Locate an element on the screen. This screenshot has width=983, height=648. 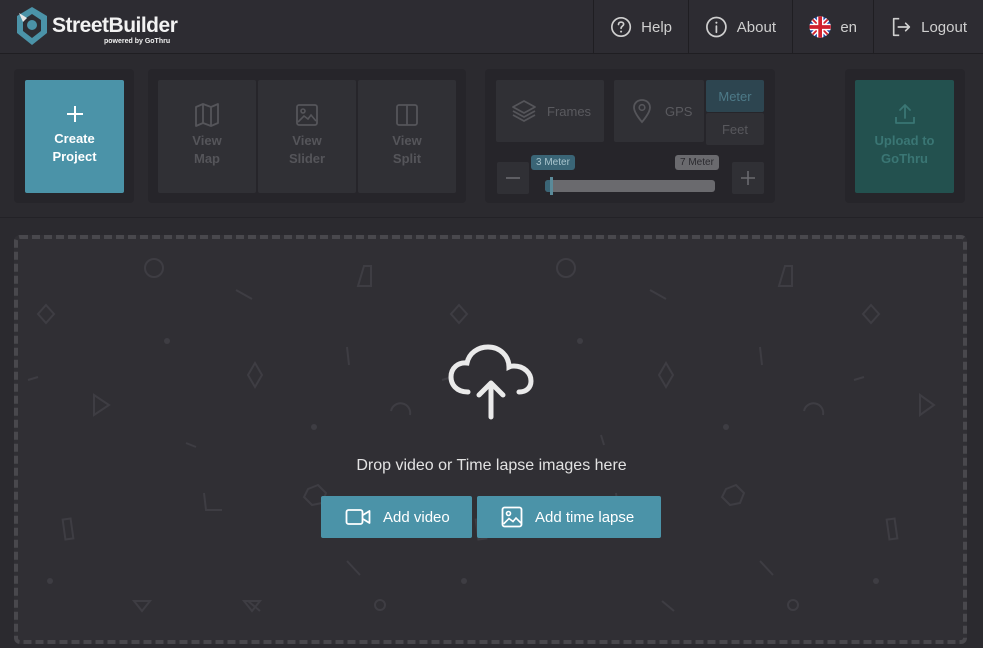
logout-icon is located at coordinates (901, 27).